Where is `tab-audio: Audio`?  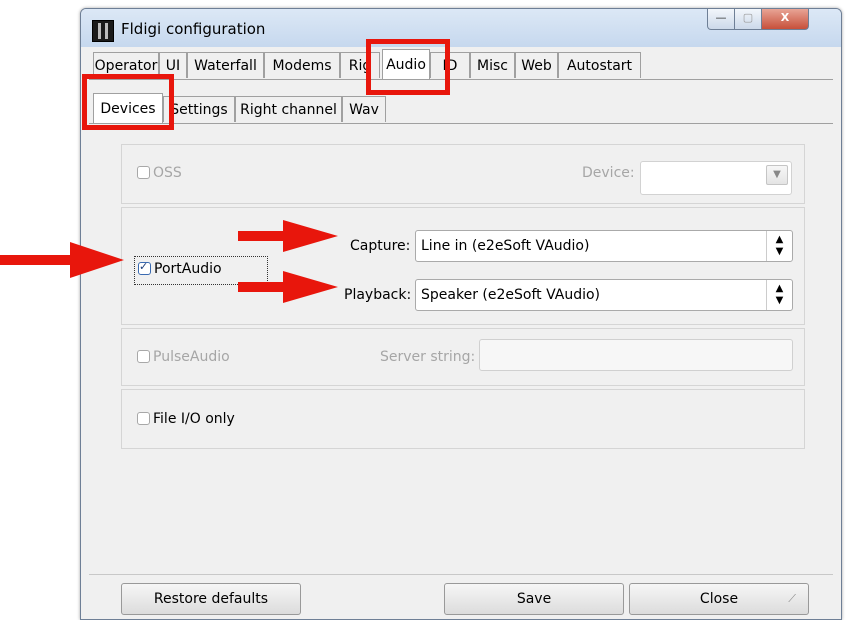 tab-audio: Audio is located at coordinates (406, 64).